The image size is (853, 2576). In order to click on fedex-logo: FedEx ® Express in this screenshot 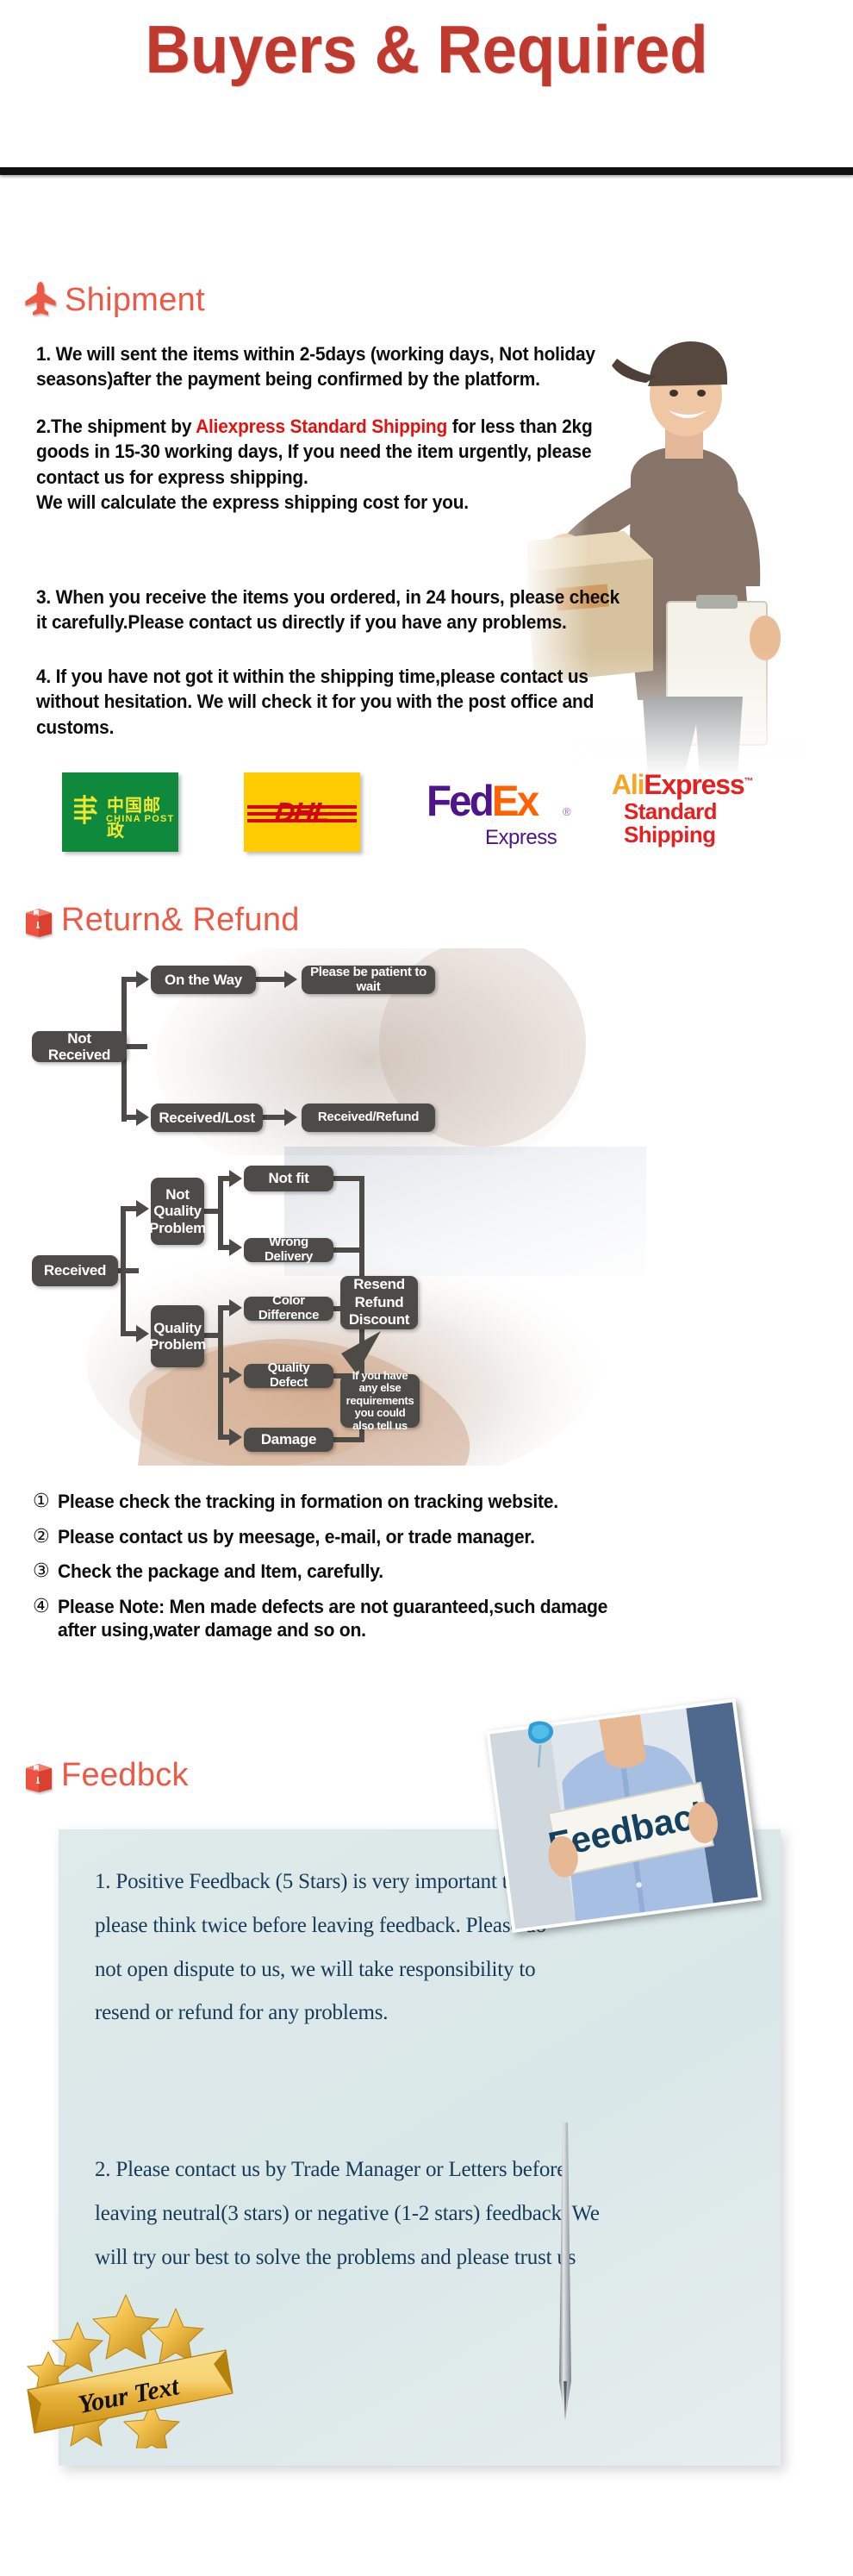, I will do `click(506, 817)`.